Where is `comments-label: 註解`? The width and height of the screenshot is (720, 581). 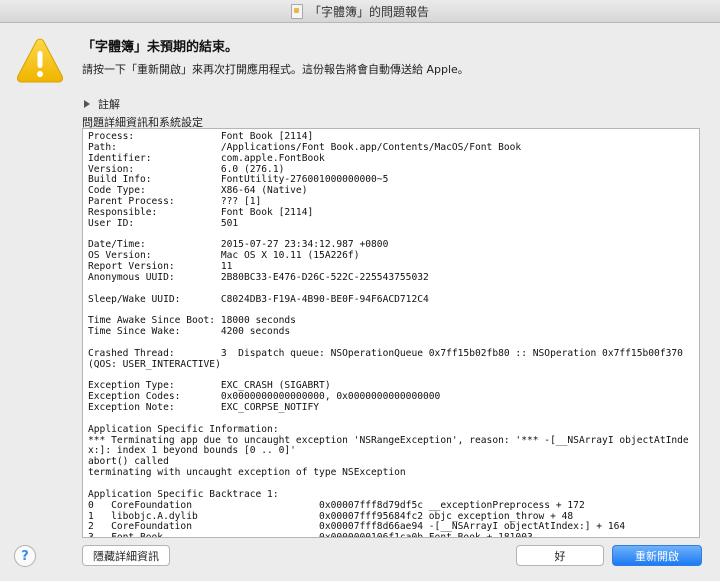
comments-label: 註解 is located at coordinates (109, 104).